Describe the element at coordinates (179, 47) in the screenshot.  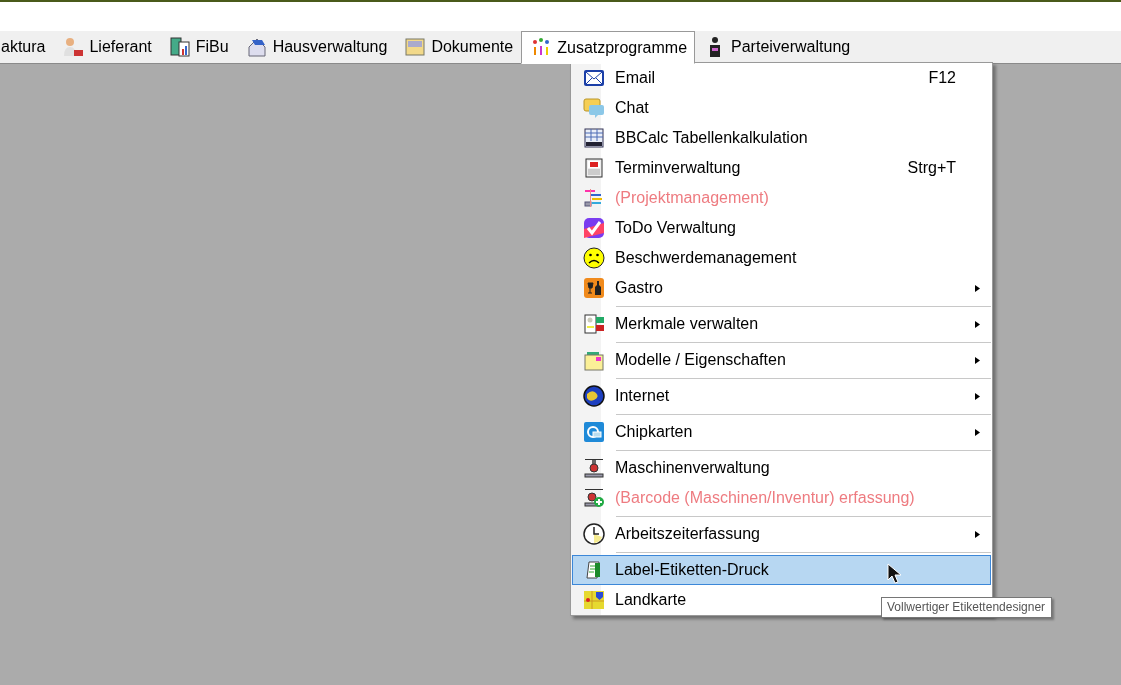
I see `calculator-icon` at that location.